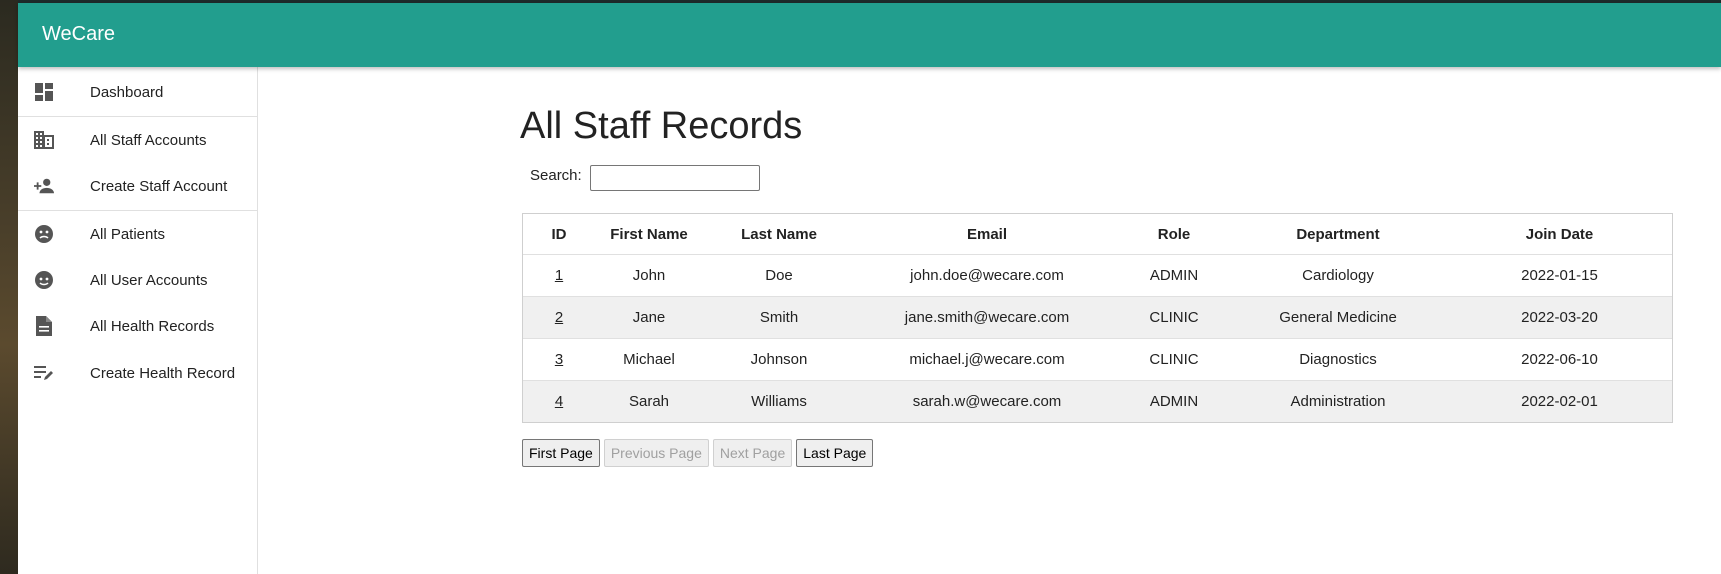  I want to click on cell-first-name: Jane, so click(649, 317).